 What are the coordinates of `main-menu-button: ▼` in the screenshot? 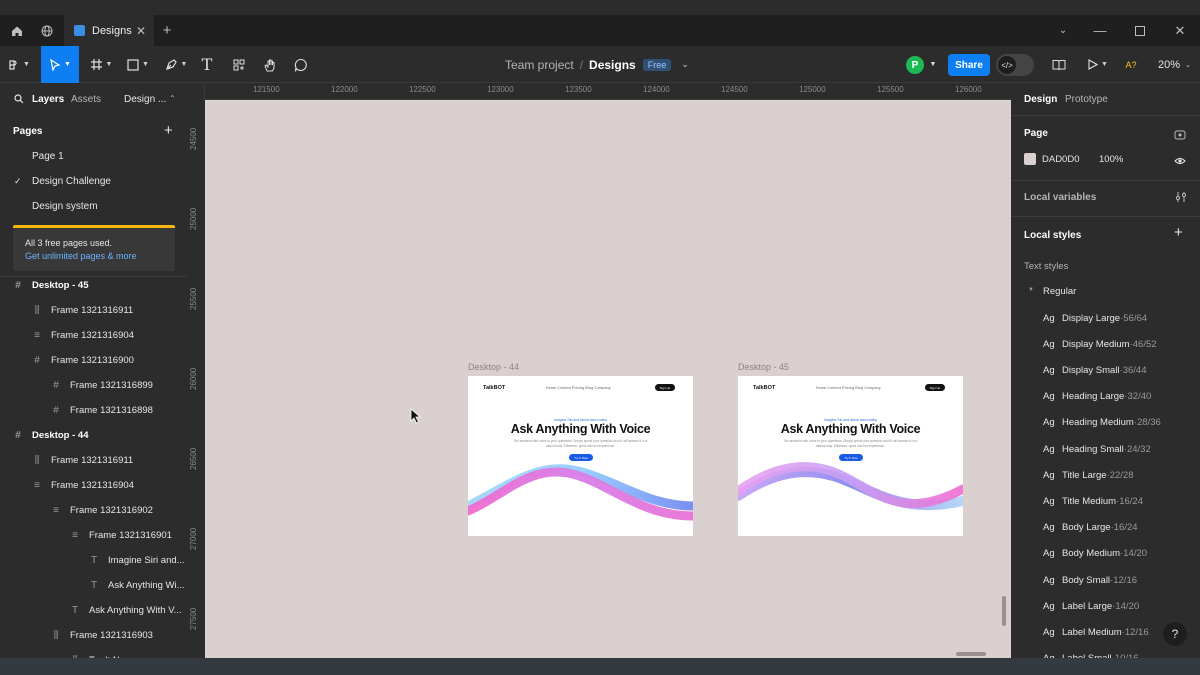 It's located at (19, 64).